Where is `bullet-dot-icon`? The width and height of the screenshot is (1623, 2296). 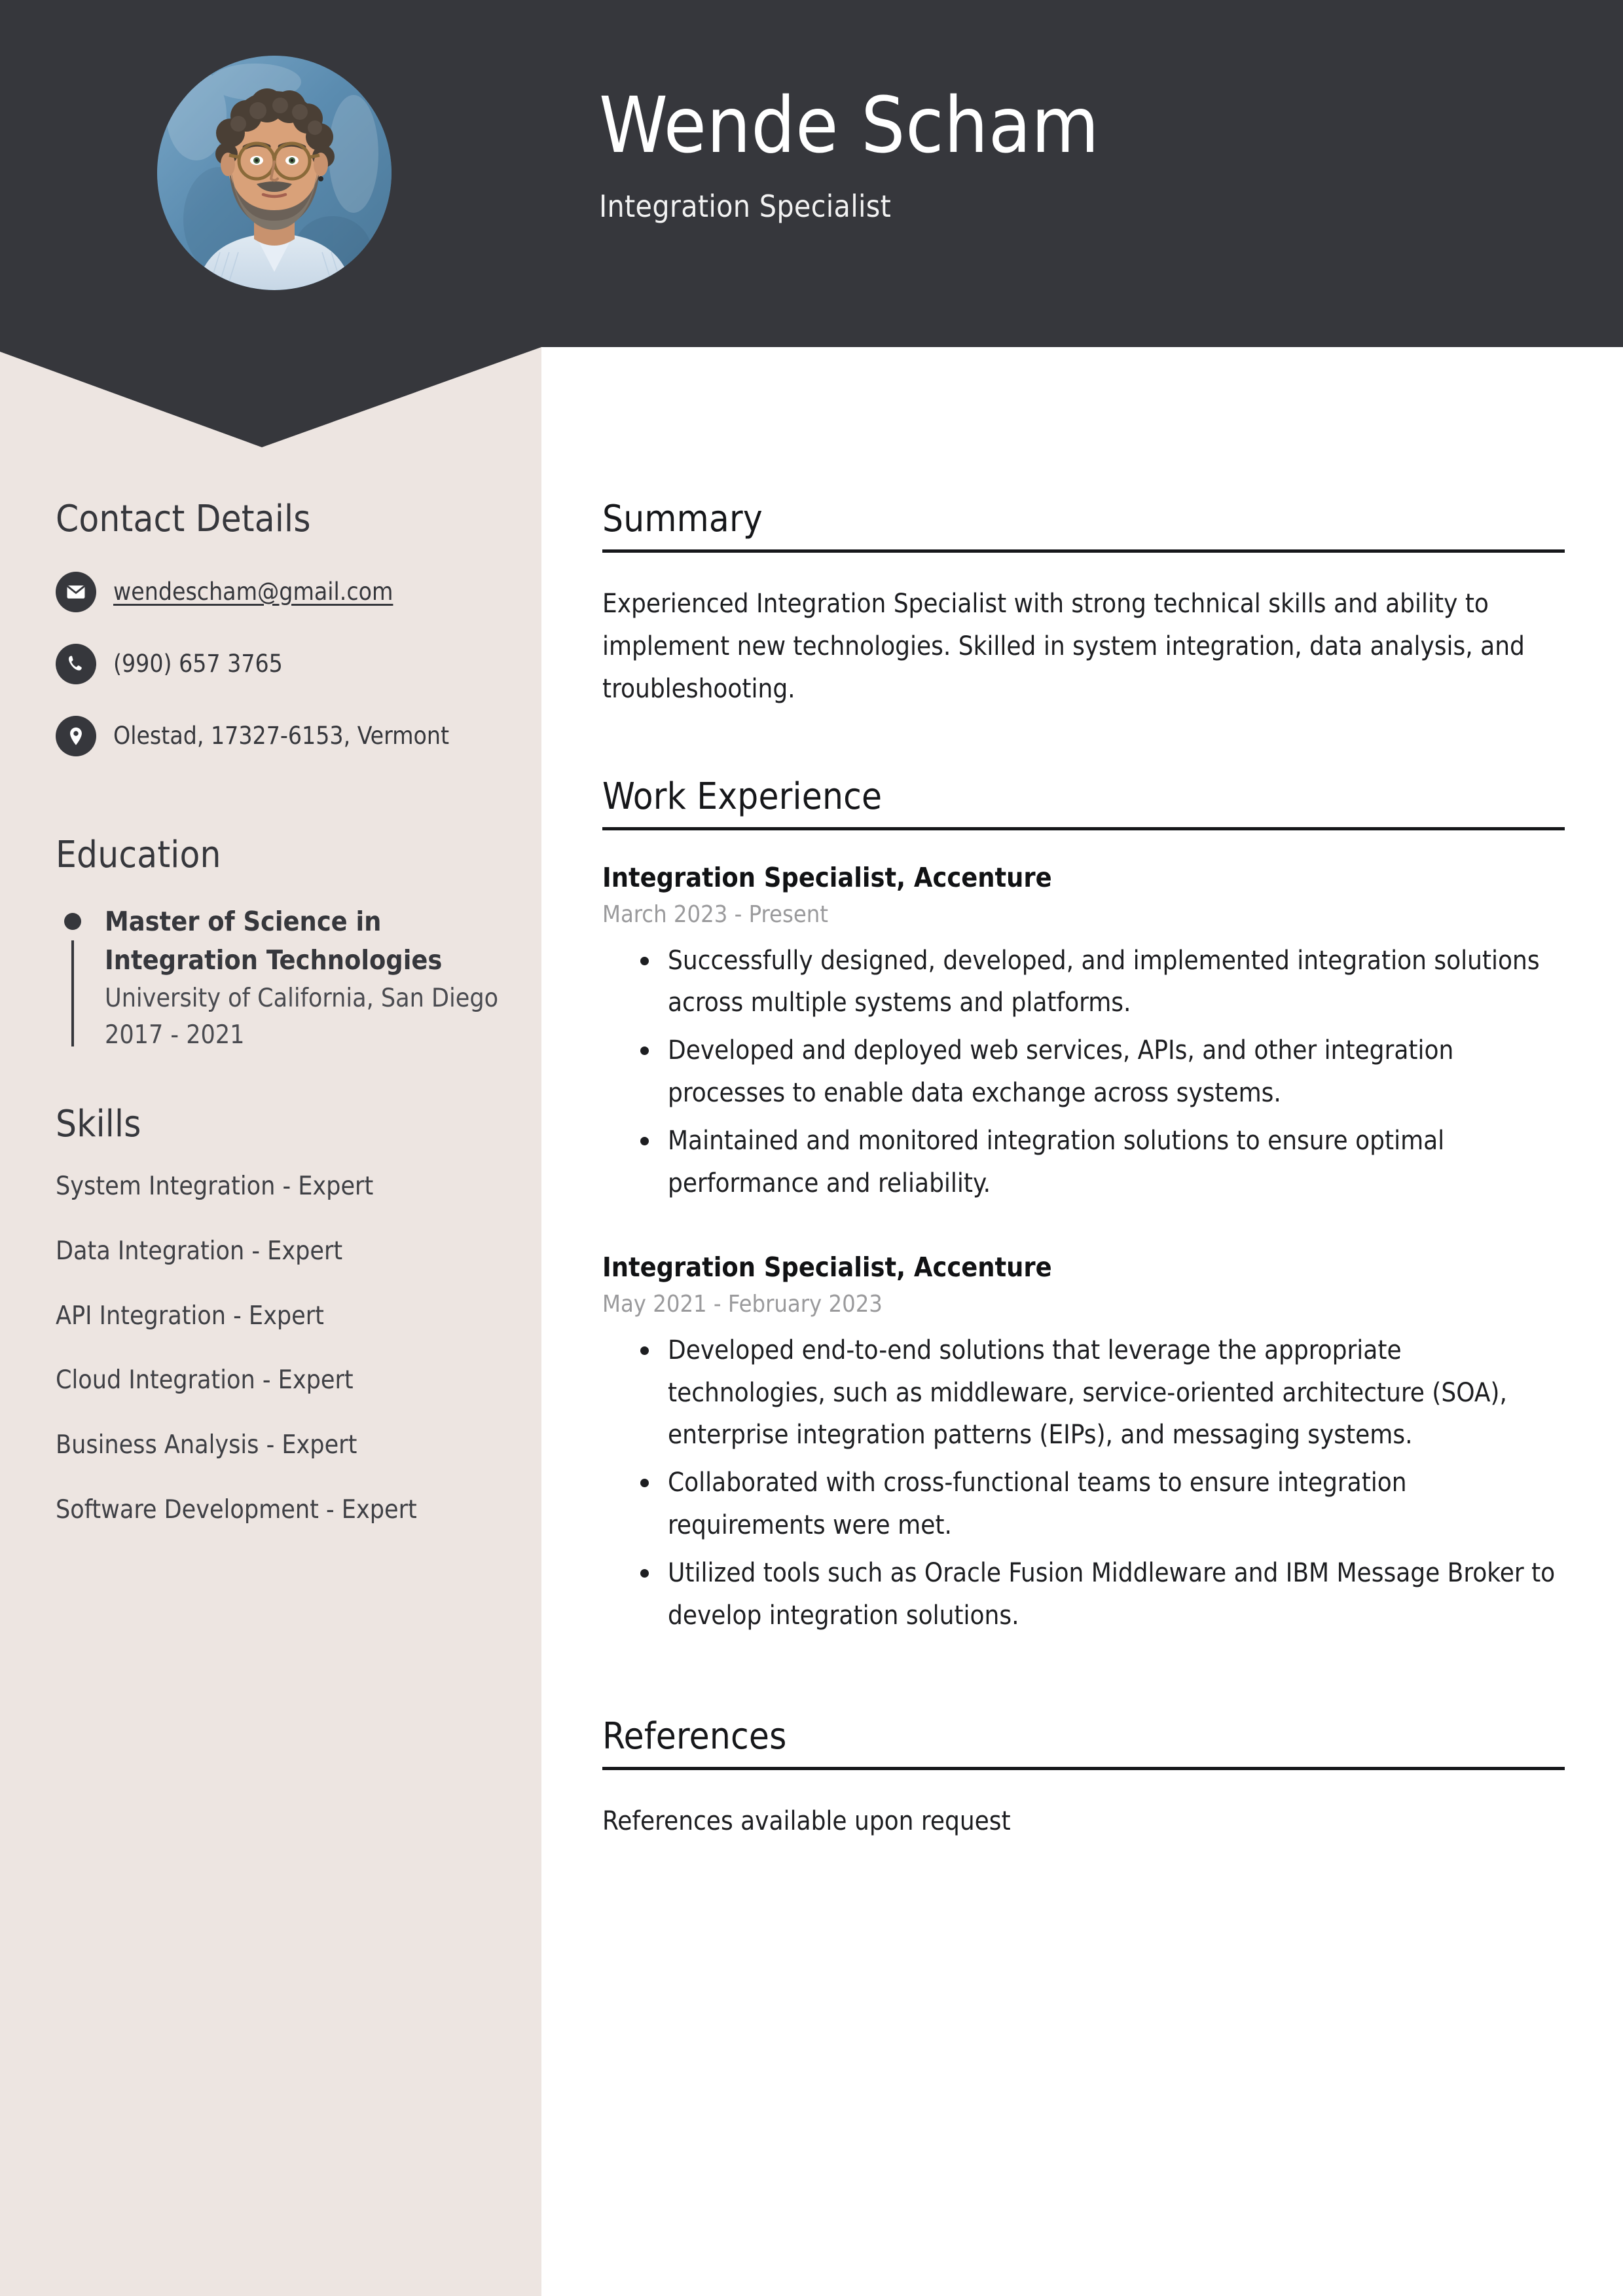 bullet-dot-icon is located at coordinates (72, 922).